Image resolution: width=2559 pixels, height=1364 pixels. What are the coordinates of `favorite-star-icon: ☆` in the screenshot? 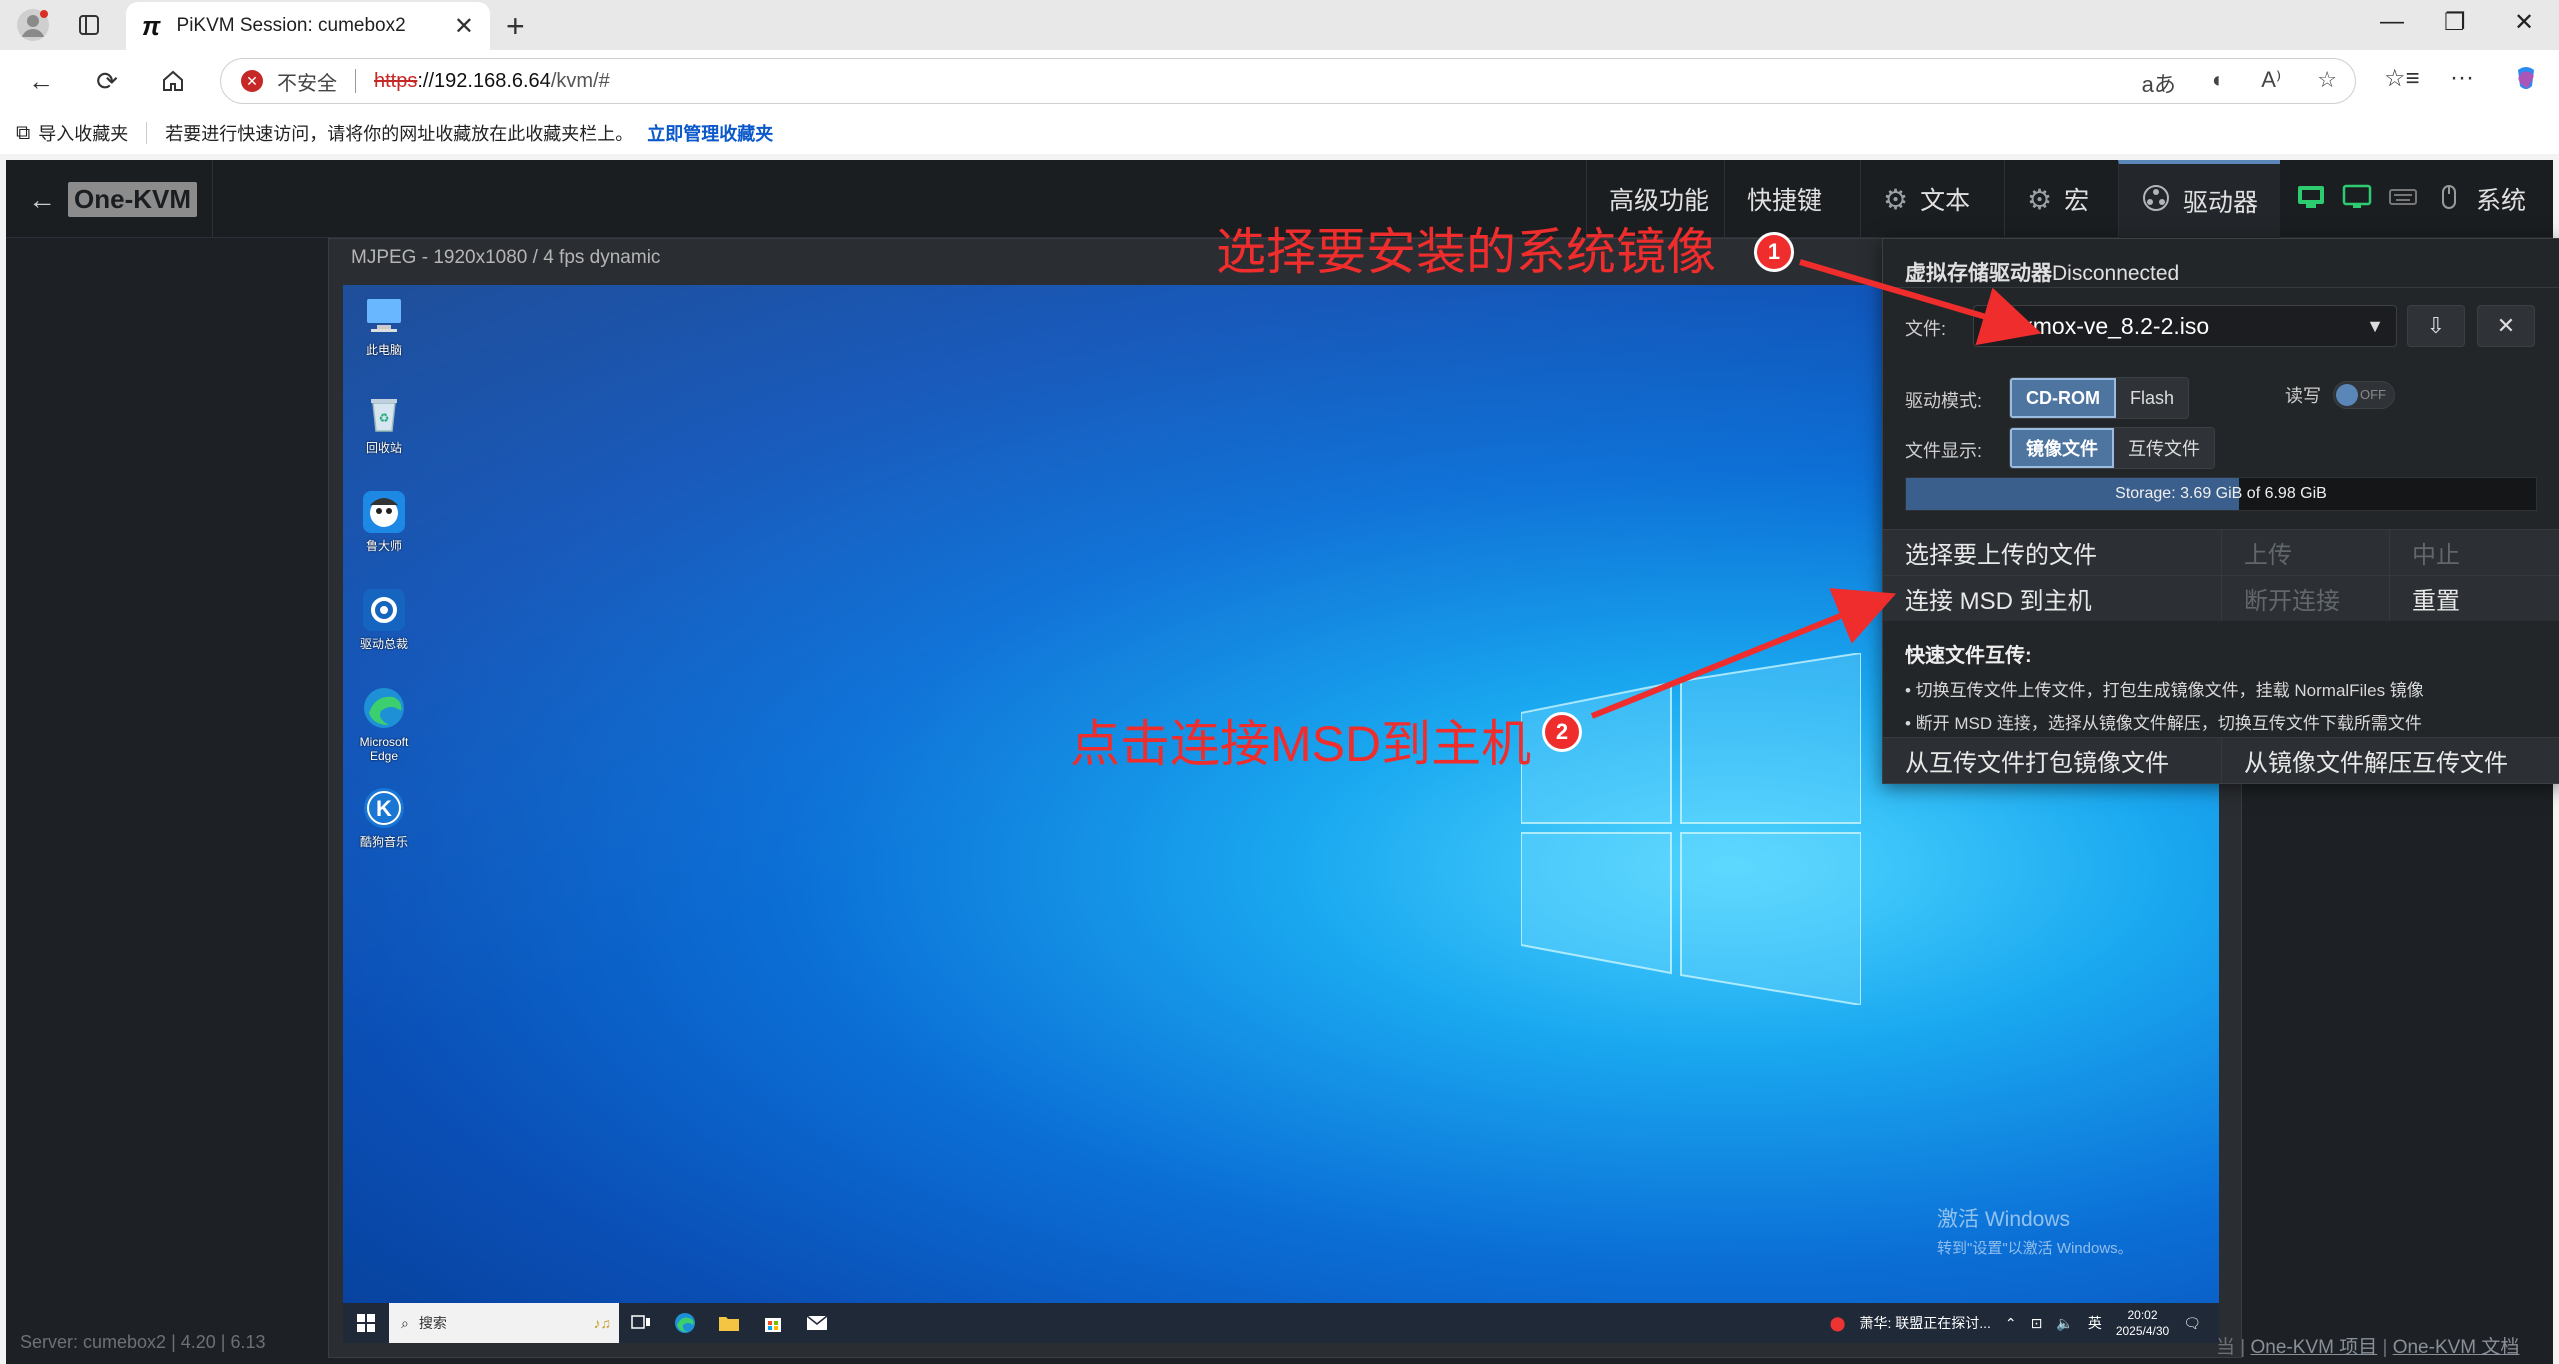 It's located at (2327, 83).